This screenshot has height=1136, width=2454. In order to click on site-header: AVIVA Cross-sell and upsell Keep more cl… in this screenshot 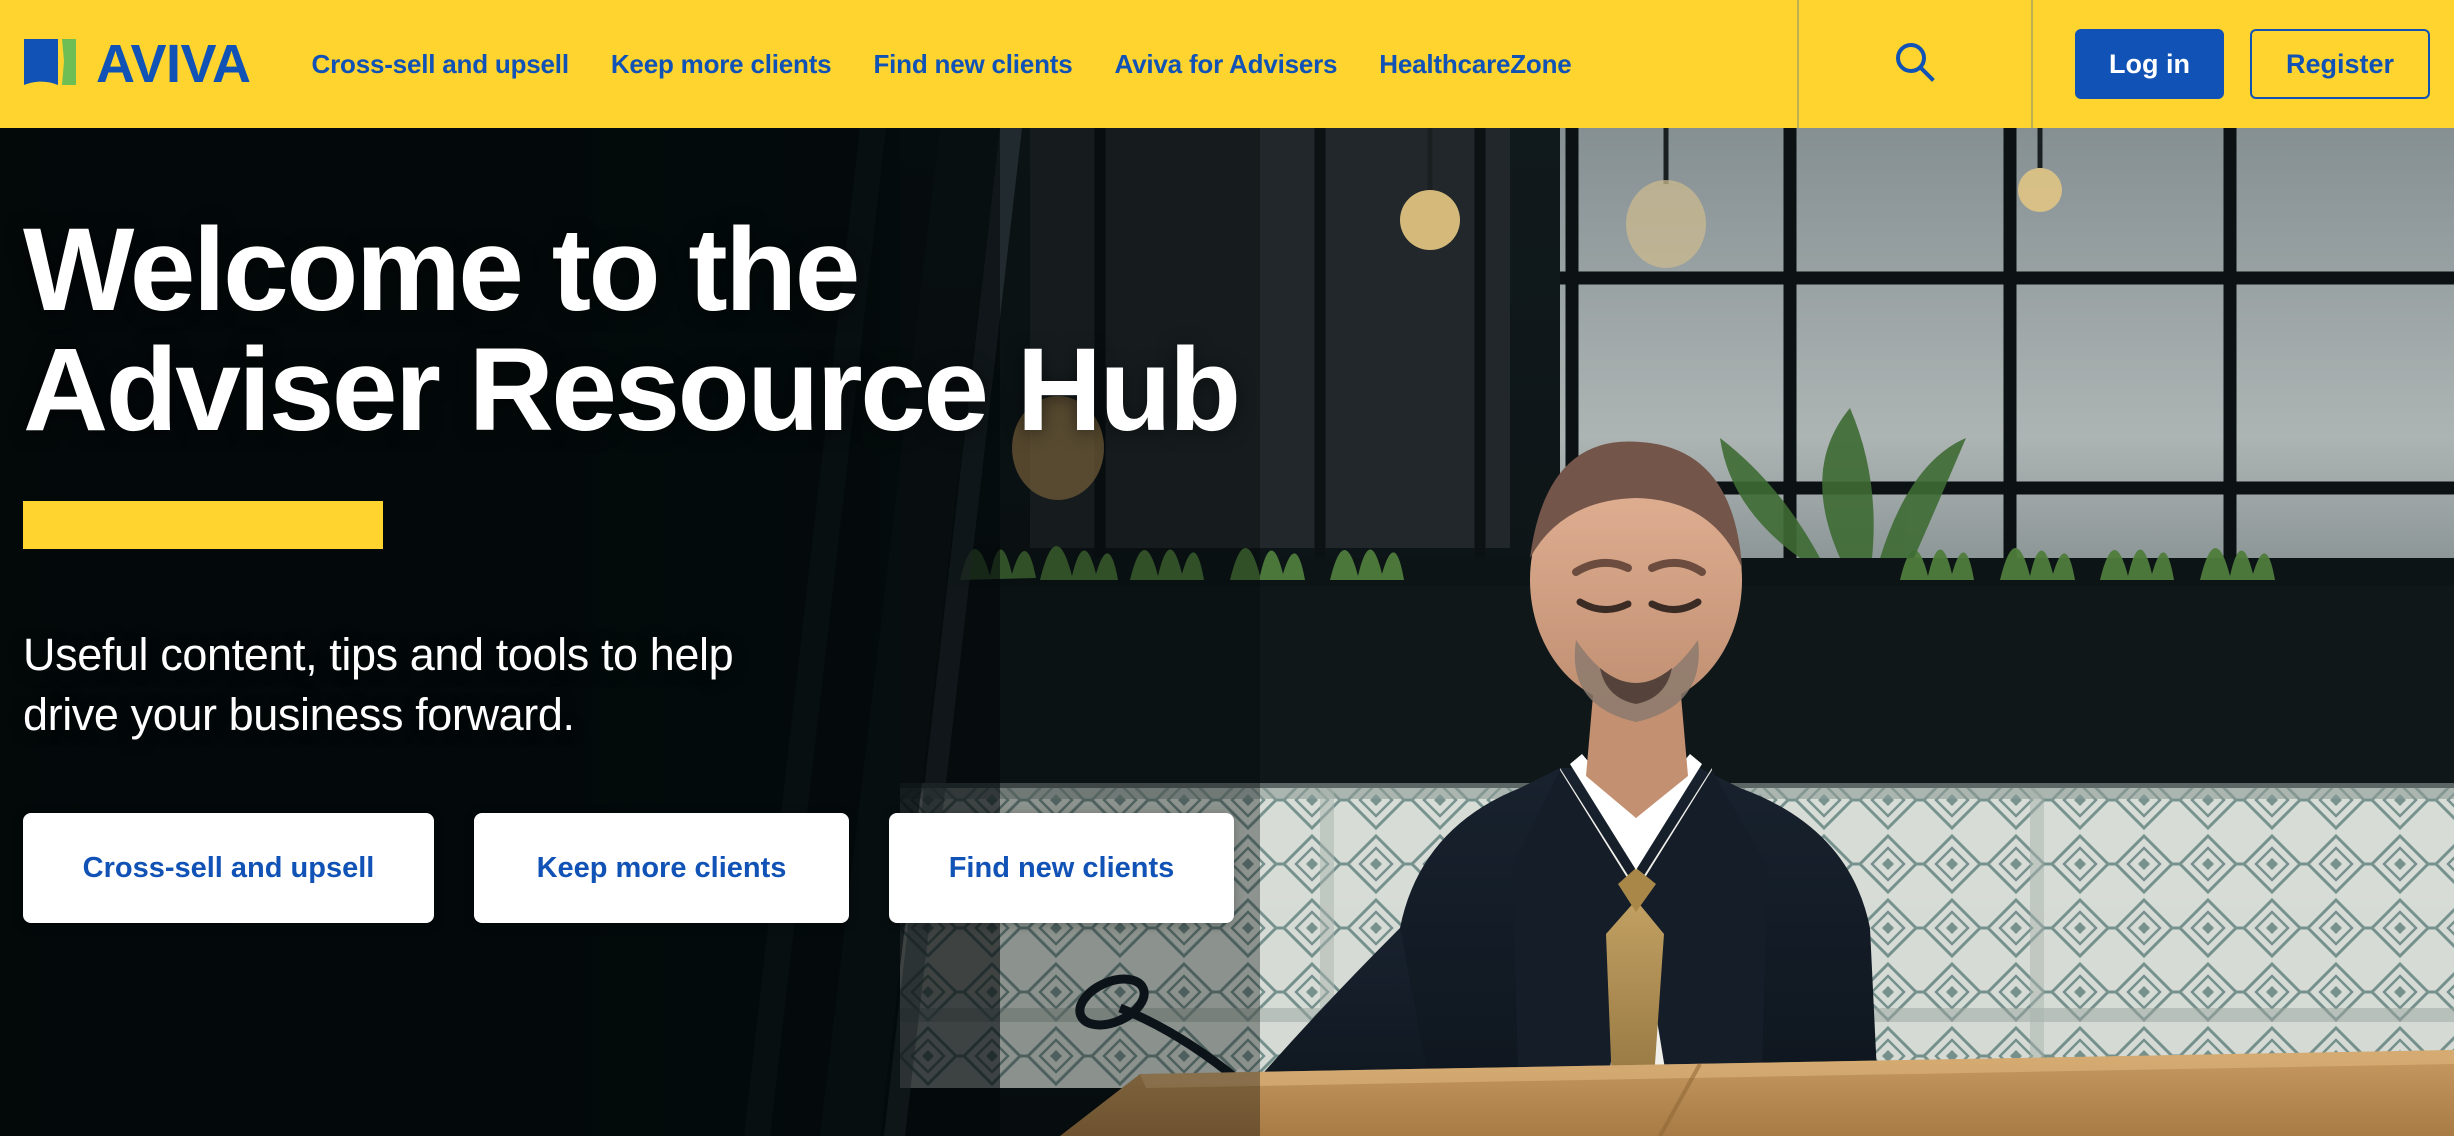, I will do `click(1227, 64)`.